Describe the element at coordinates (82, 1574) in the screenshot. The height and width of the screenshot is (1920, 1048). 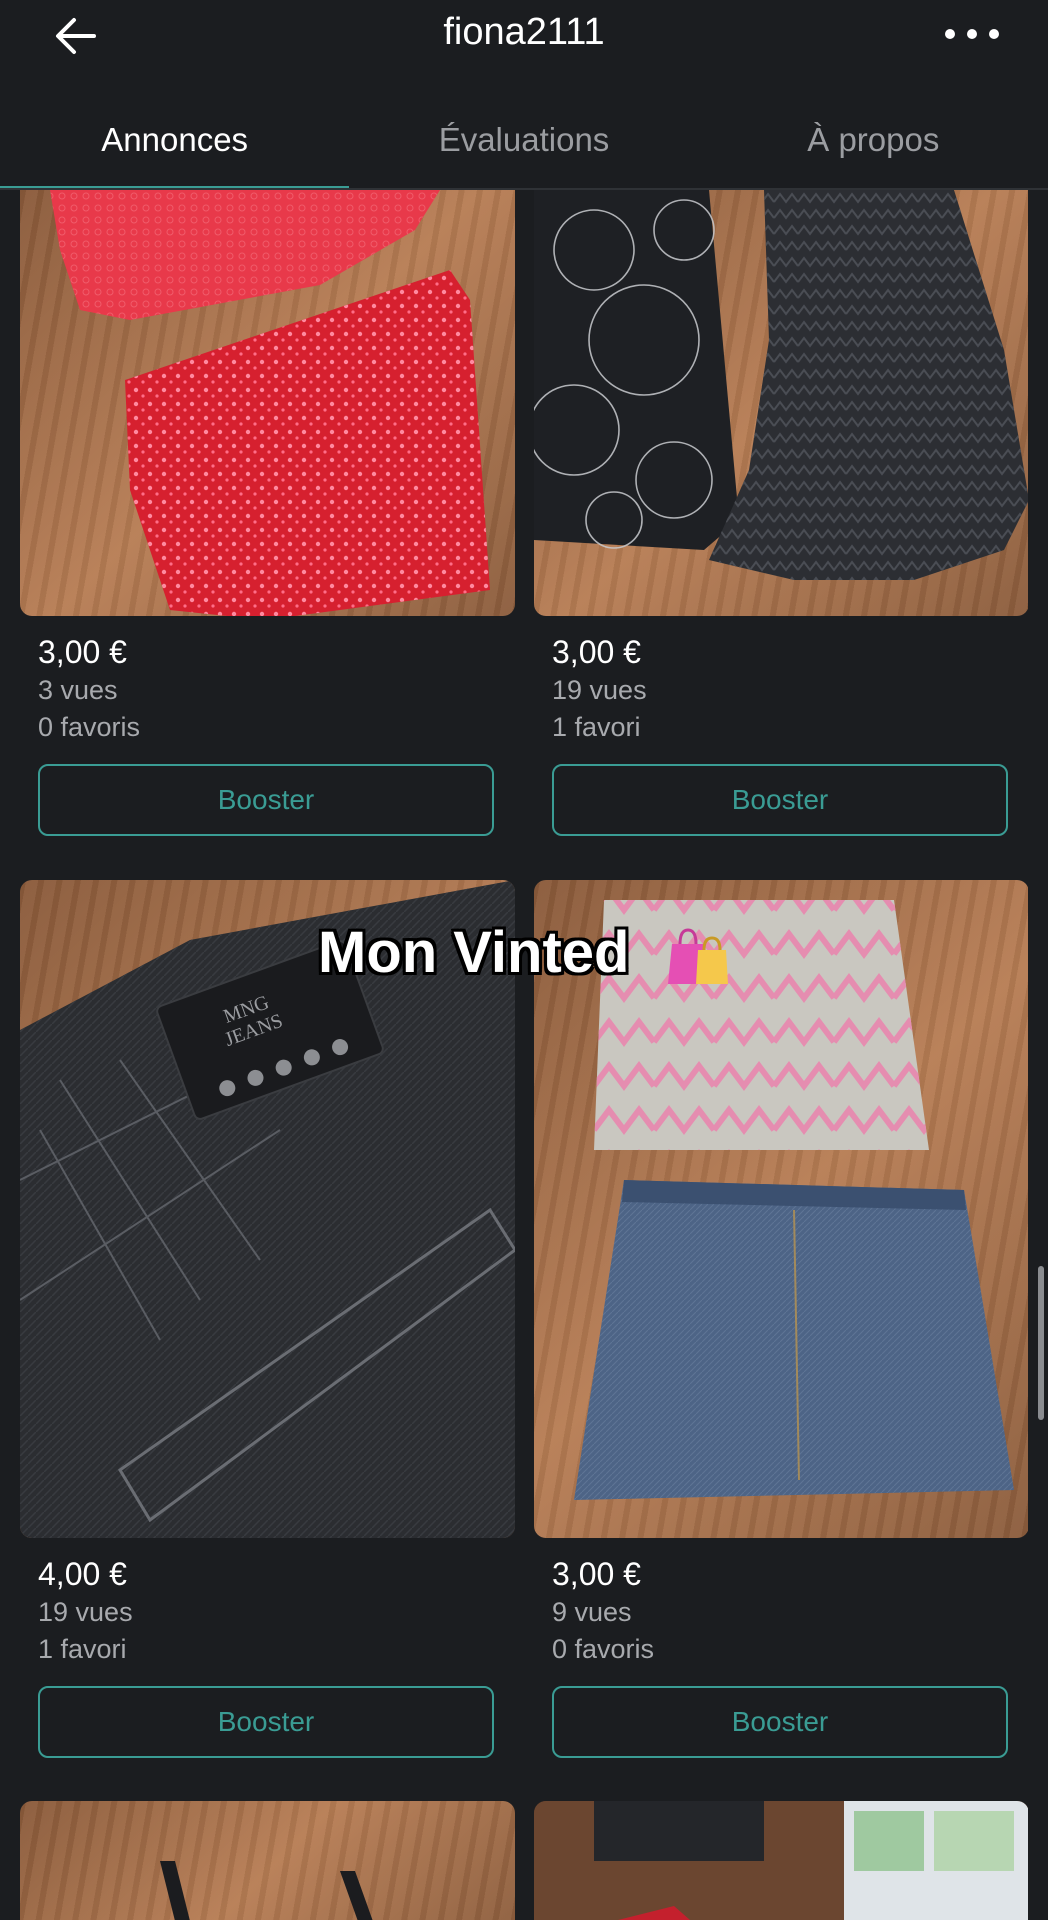
I see `listing-price: 4,00 €` at that location.